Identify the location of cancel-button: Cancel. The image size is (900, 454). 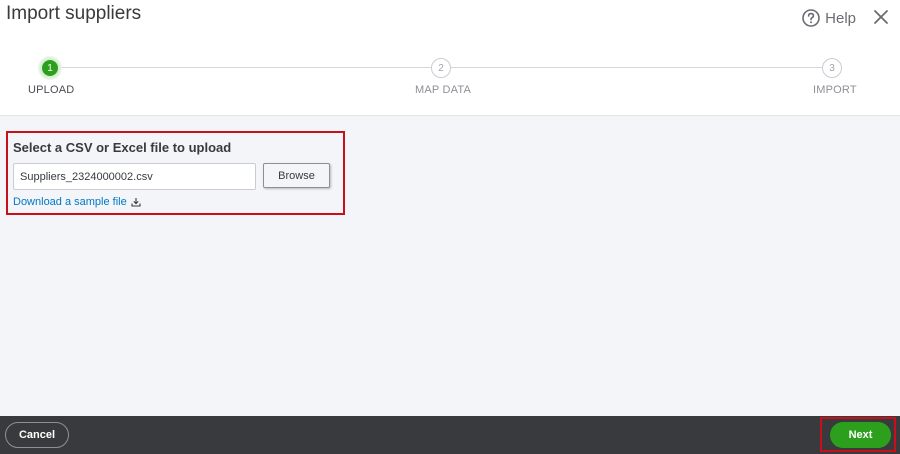
(37, 435).